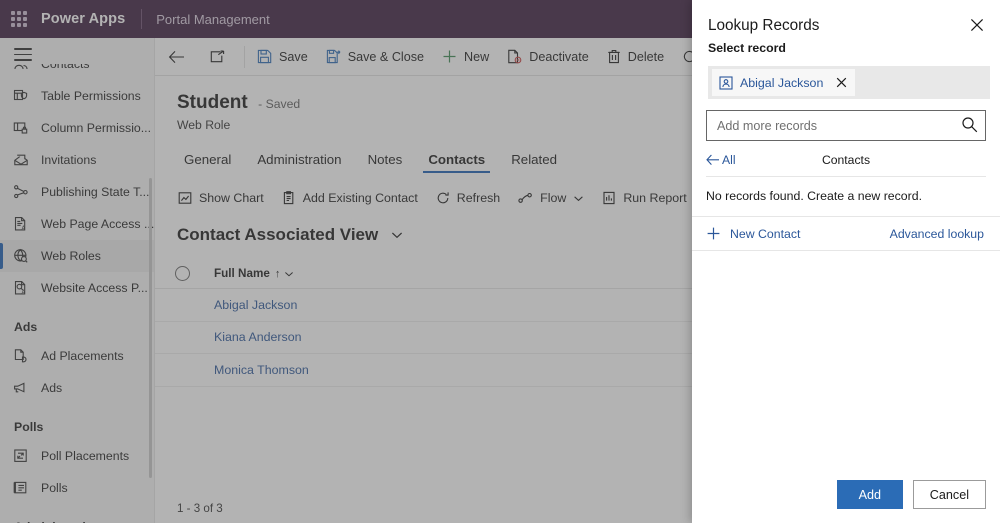 This screenshot has height=523, width=1000. Describe the element at coordinates (721, 160) in the screenshot. I see `back-to-all-link: All` at that location.